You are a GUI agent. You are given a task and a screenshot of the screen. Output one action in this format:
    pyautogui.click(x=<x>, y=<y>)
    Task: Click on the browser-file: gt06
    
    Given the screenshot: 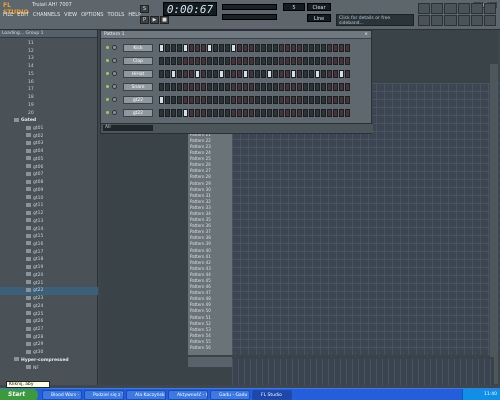 What is the action you would take?
    pyautogui.click(x=49, y=168)
    